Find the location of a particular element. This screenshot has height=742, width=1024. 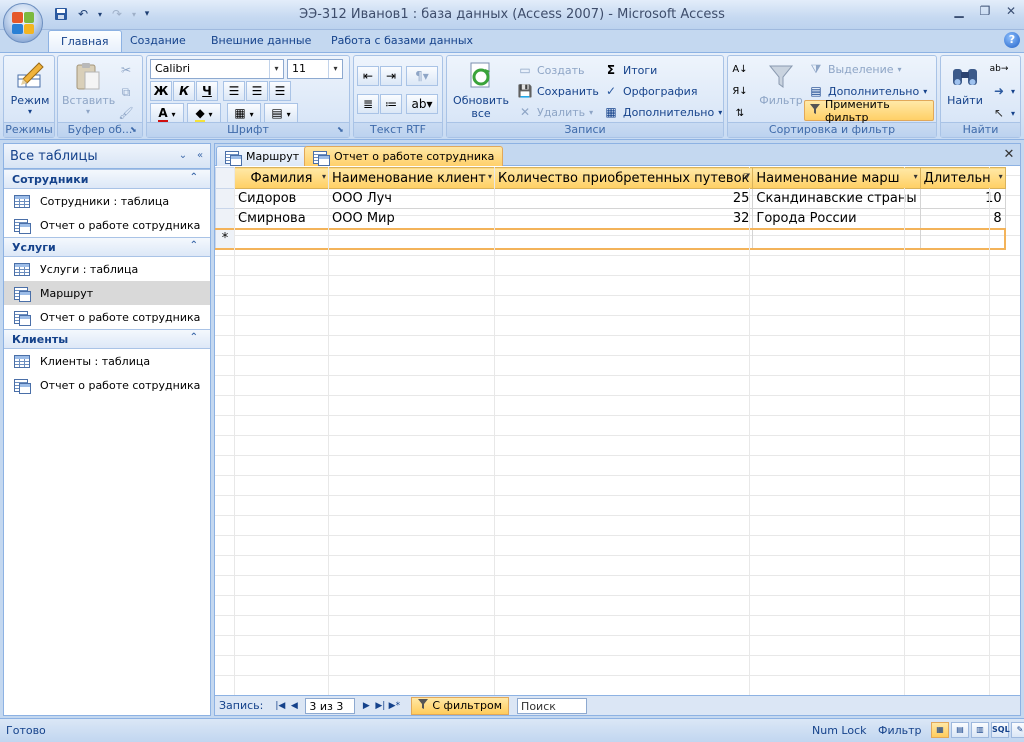

new-record-row: * is located at coordinates (611, 238).